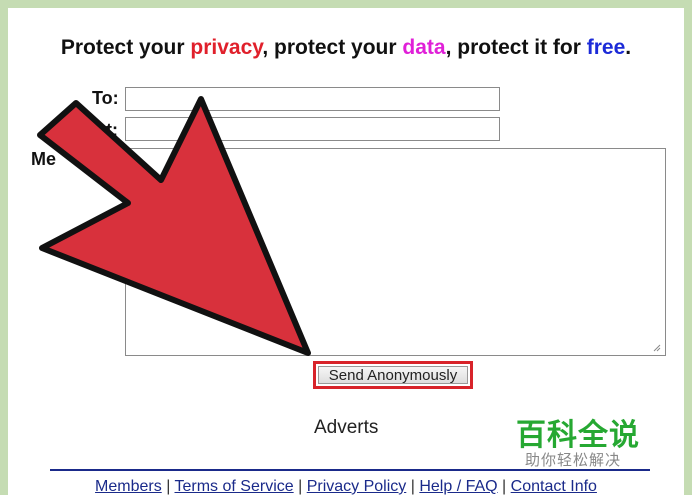 The width and height of the screenshot is (692, 495). Describe the element at coordinates (424, 47) in the screenshot. I see `headline-word-data: data` at that location.